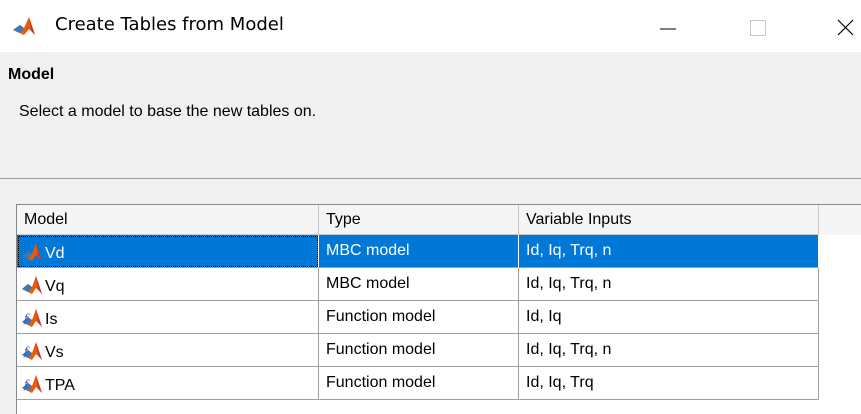  I want to click on model-cell: Vd, so click(168, 251).